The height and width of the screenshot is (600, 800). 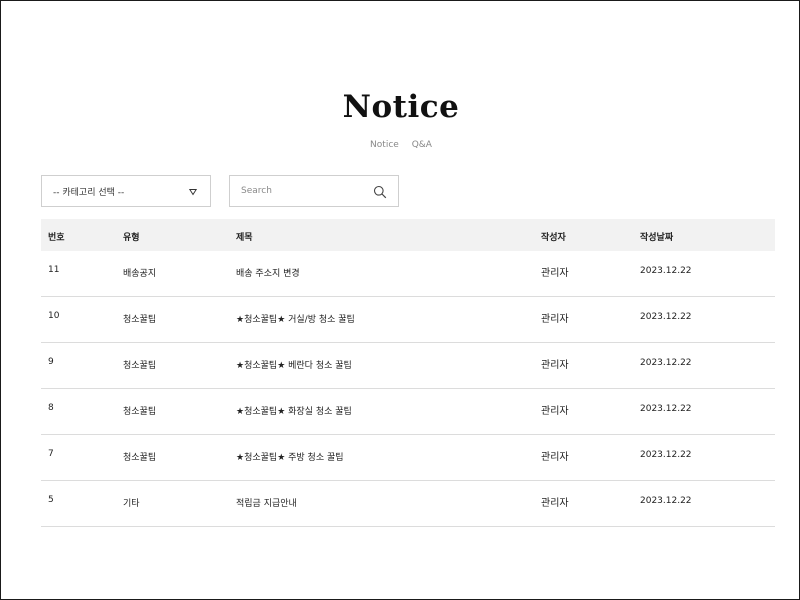 What do you see at coordinates (408, 366) in the screenshot?
I see `table-row: 9 청소꿀팁 ★청소꿀팁★ 베란다 청소 꿀팁 관리자 2023.12.22` at bounding box center [408, 366].